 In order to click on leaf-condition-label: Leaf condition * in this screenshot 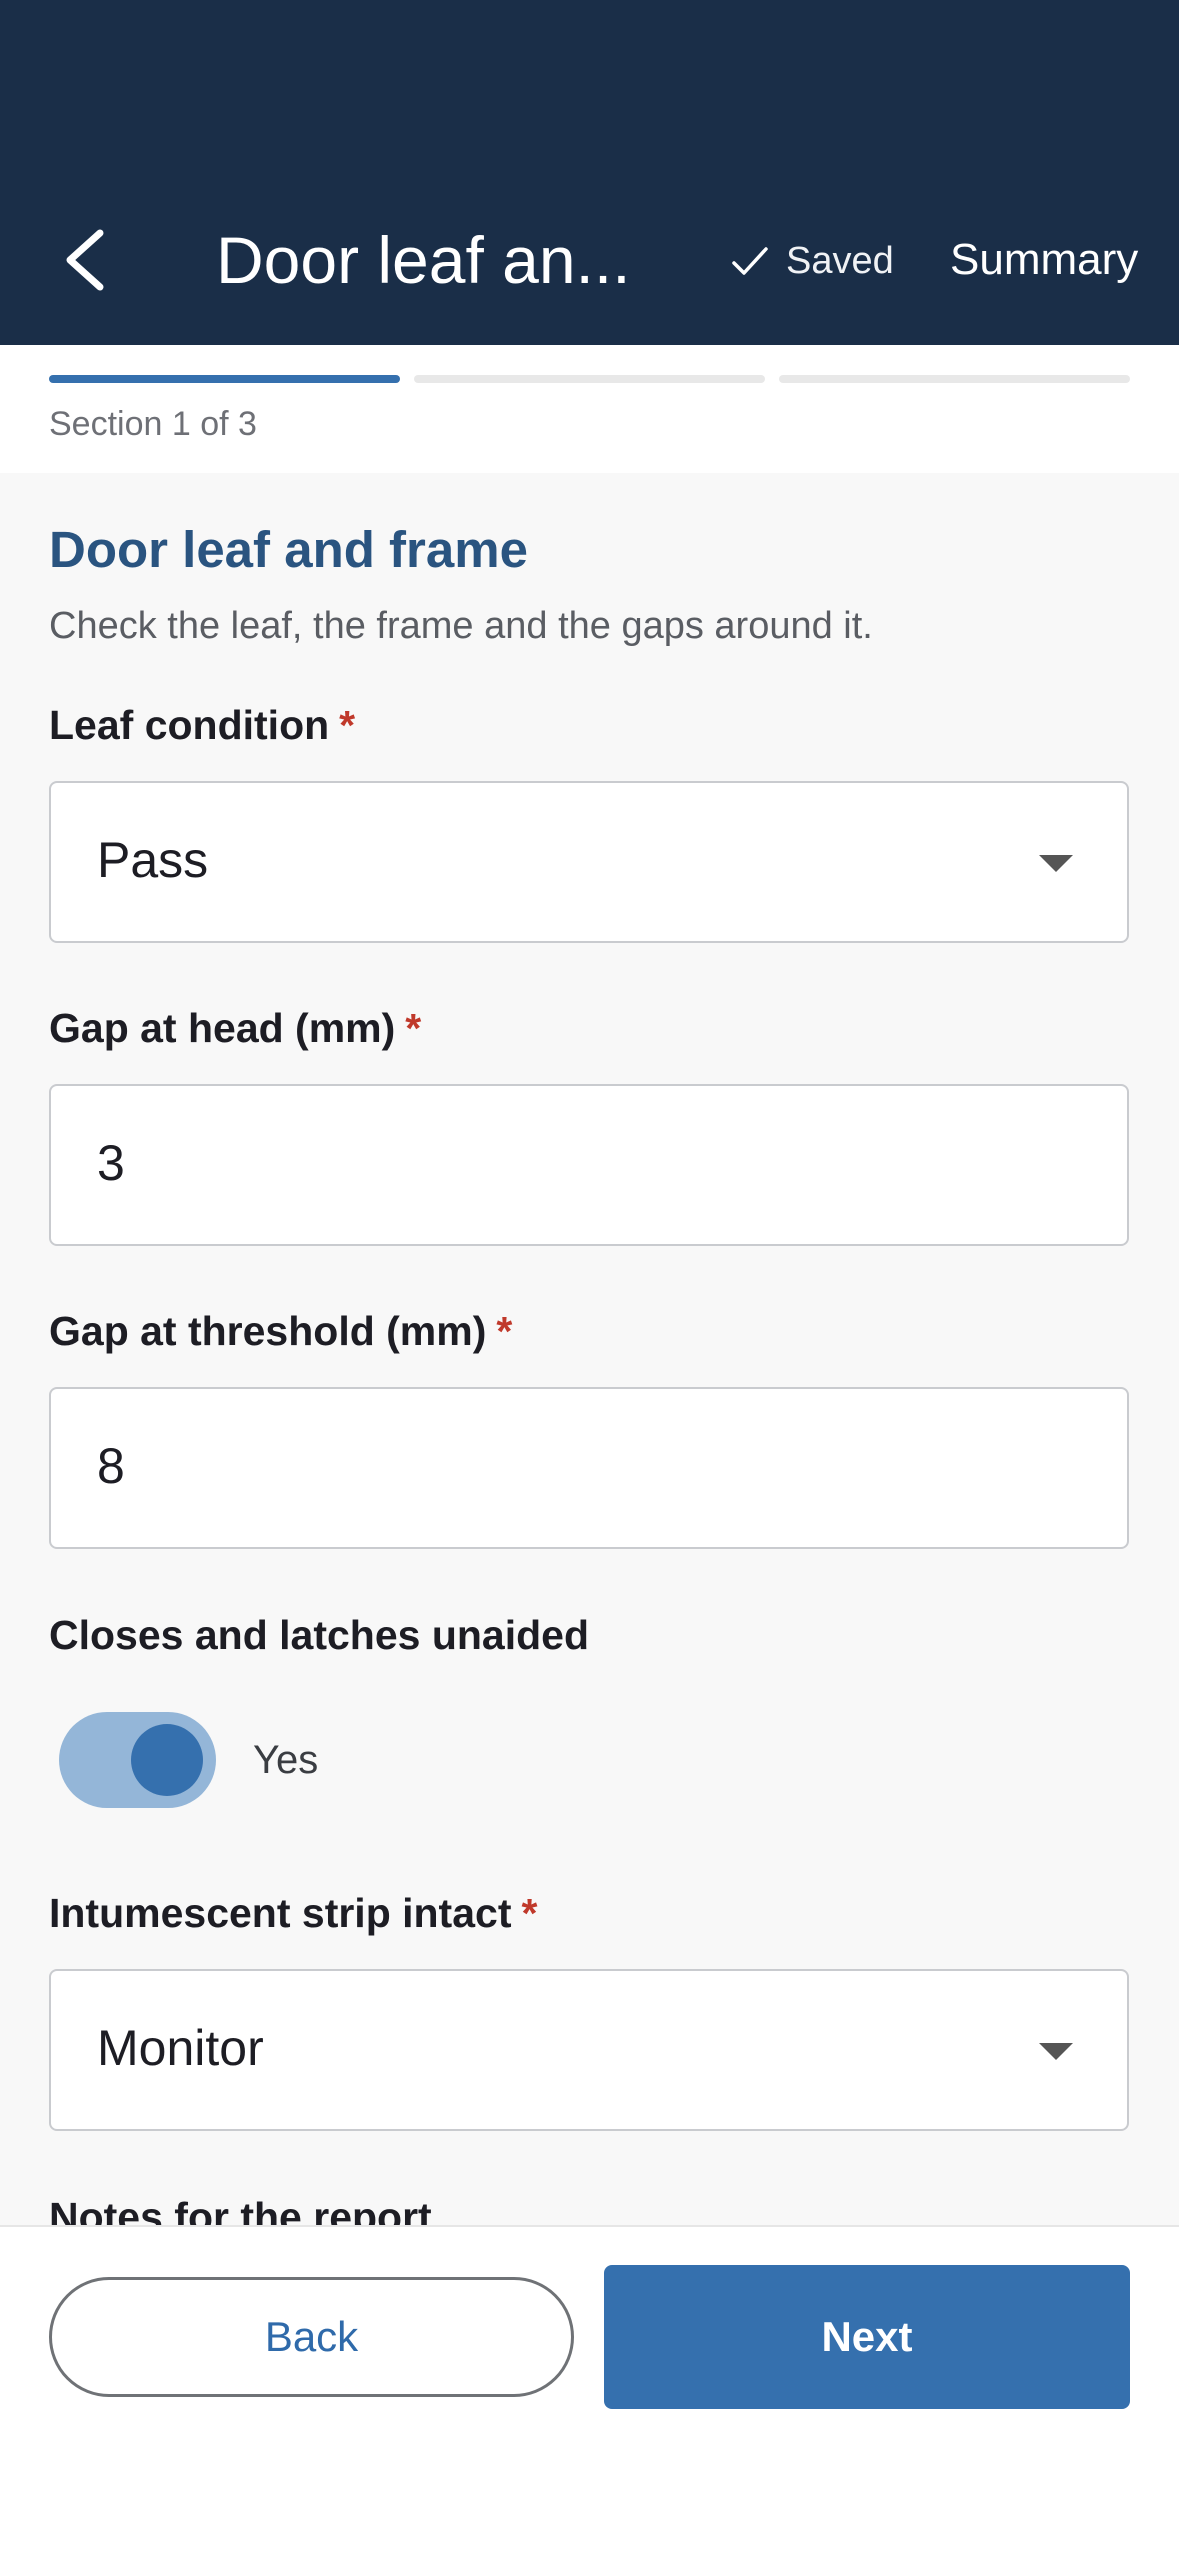, I will do `click(202, 725)`.